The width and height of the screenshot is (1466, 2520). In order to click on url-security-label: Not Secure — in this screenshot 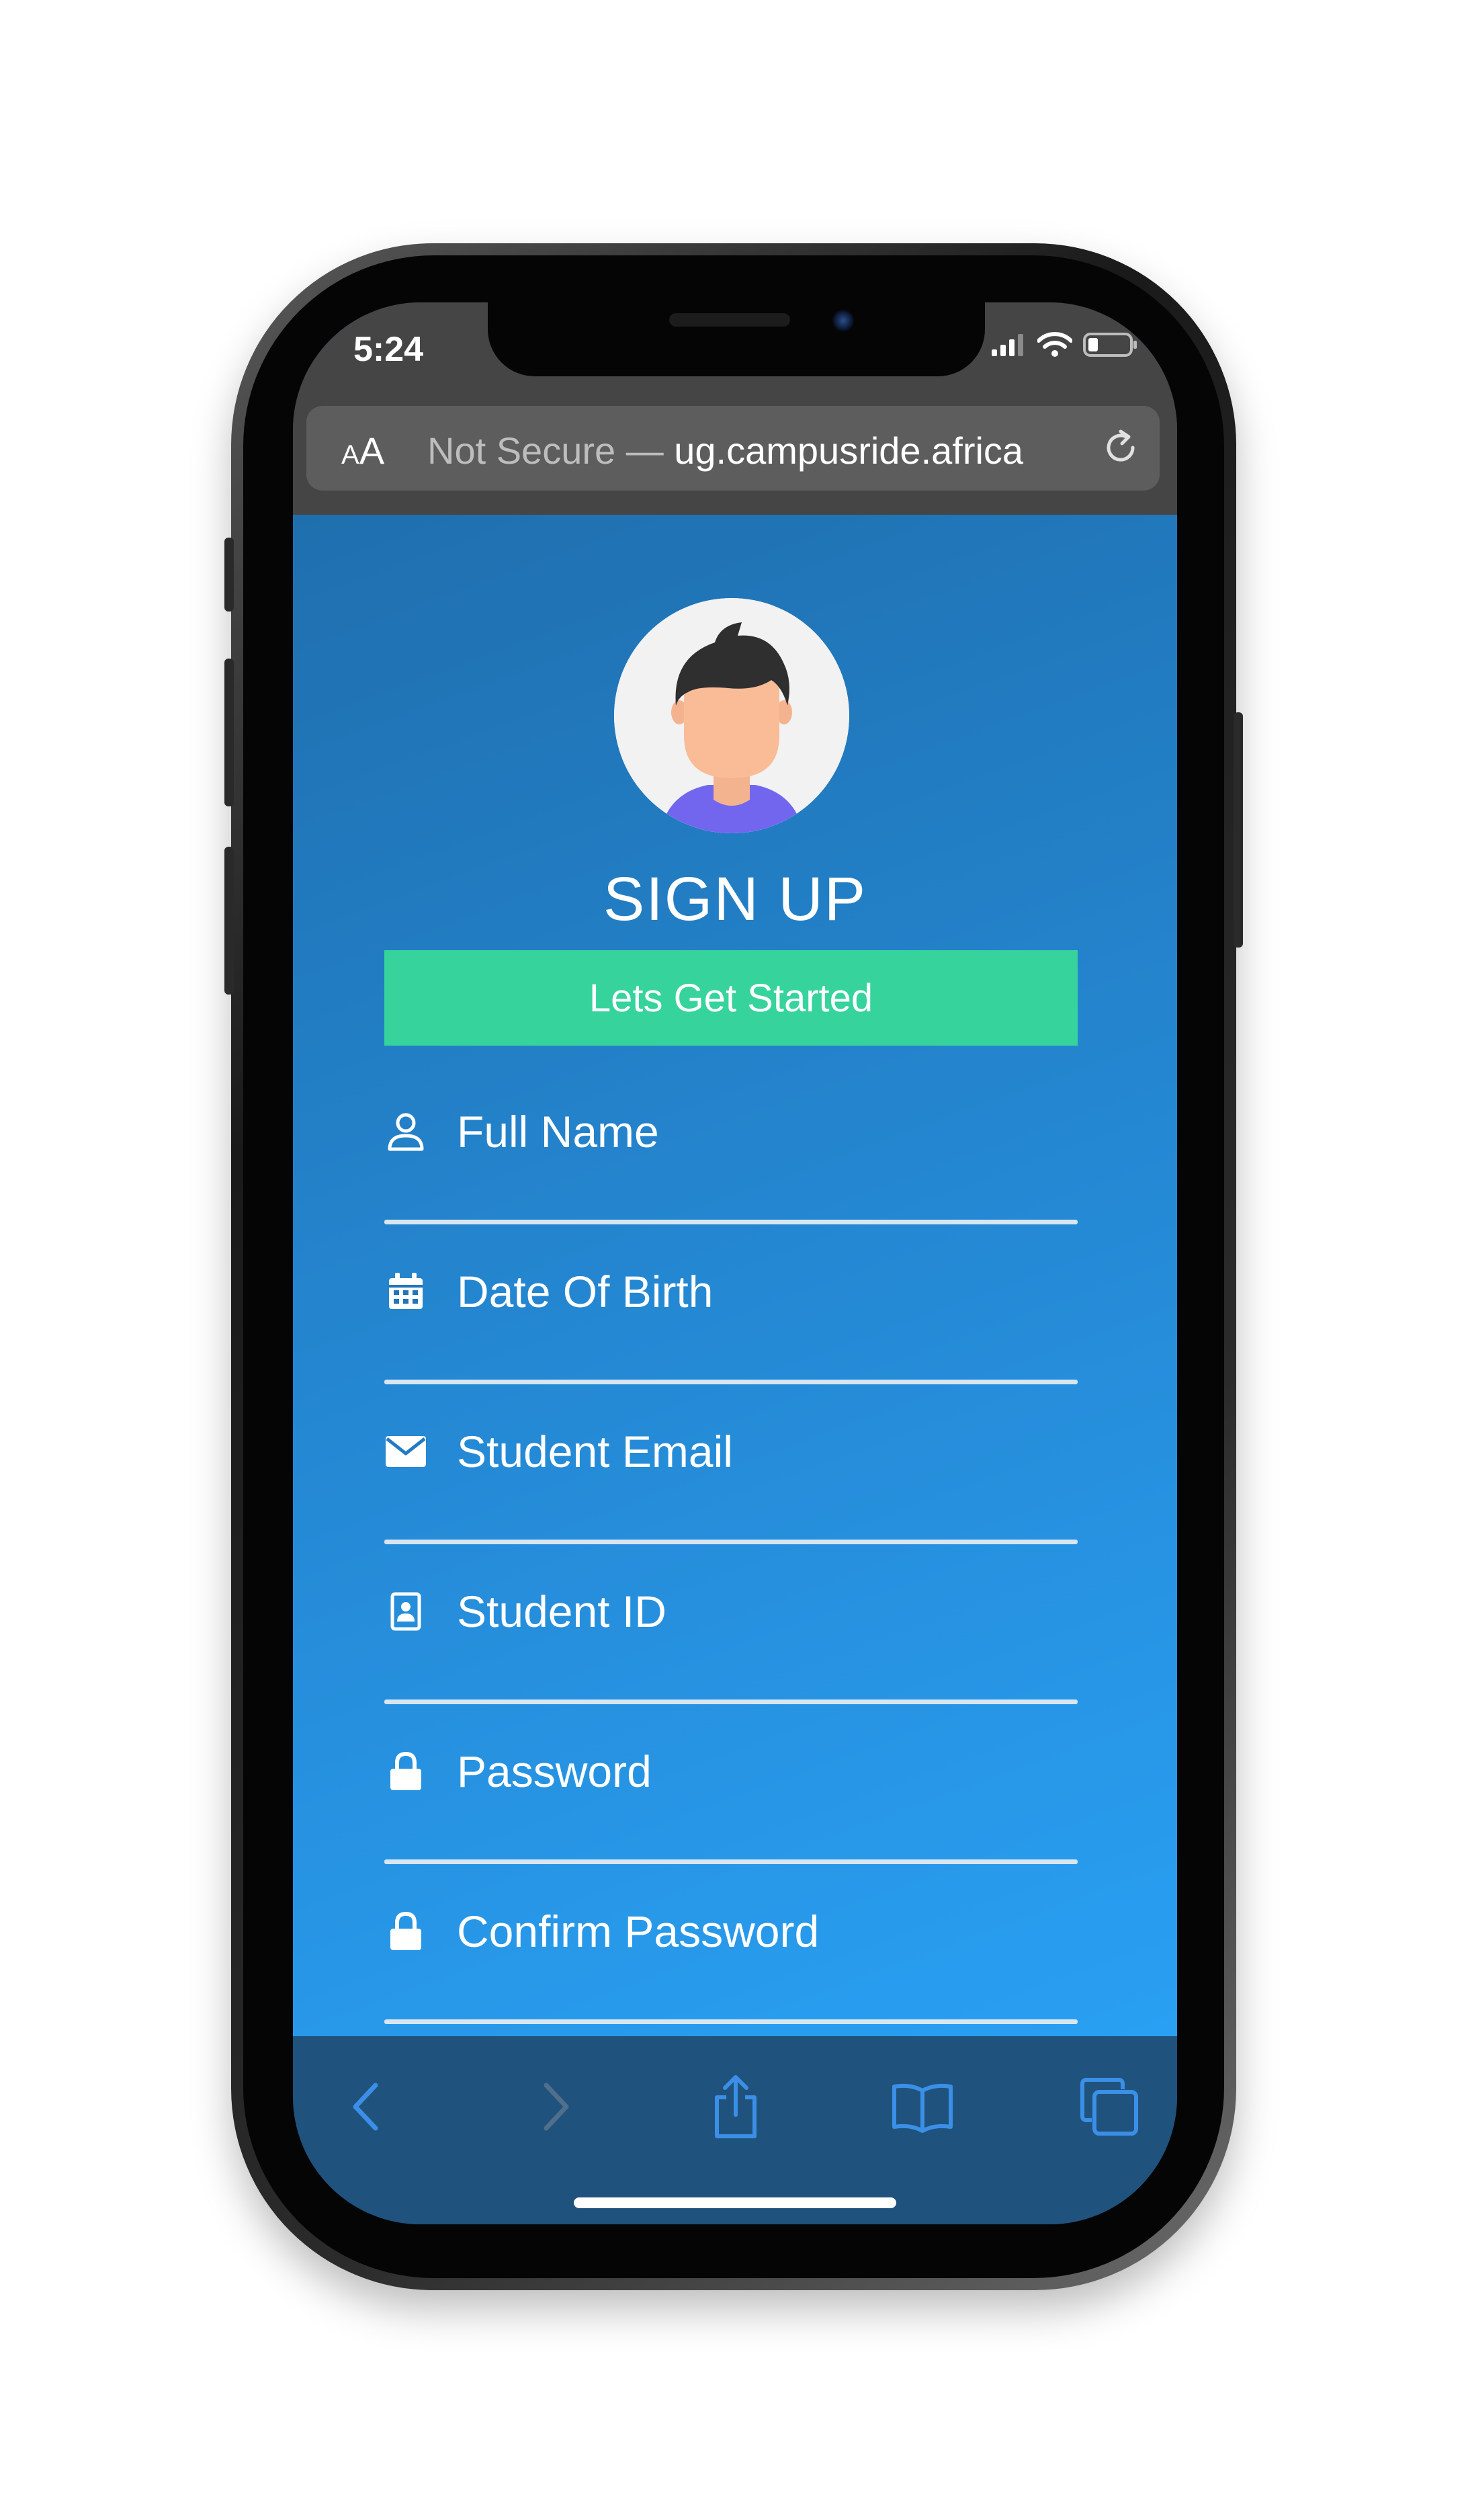, I will do `click(545, 451)`.